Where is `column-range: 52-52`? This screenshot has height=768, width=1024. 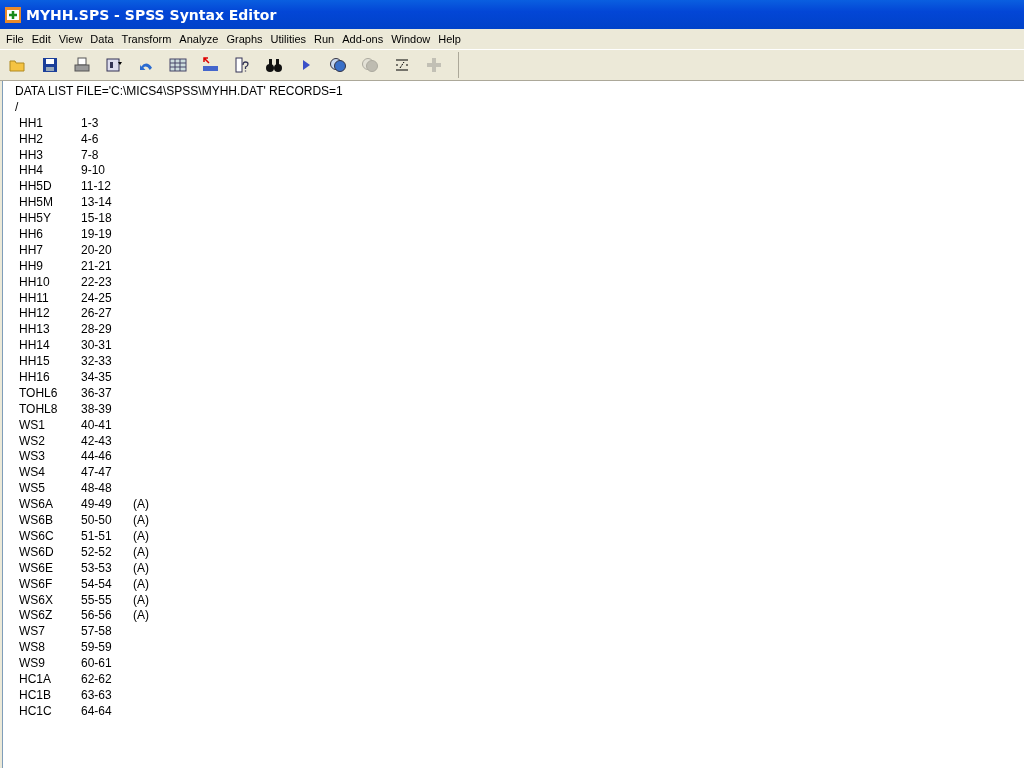 column-range: 52-52 is located at coordinates (97, 552).